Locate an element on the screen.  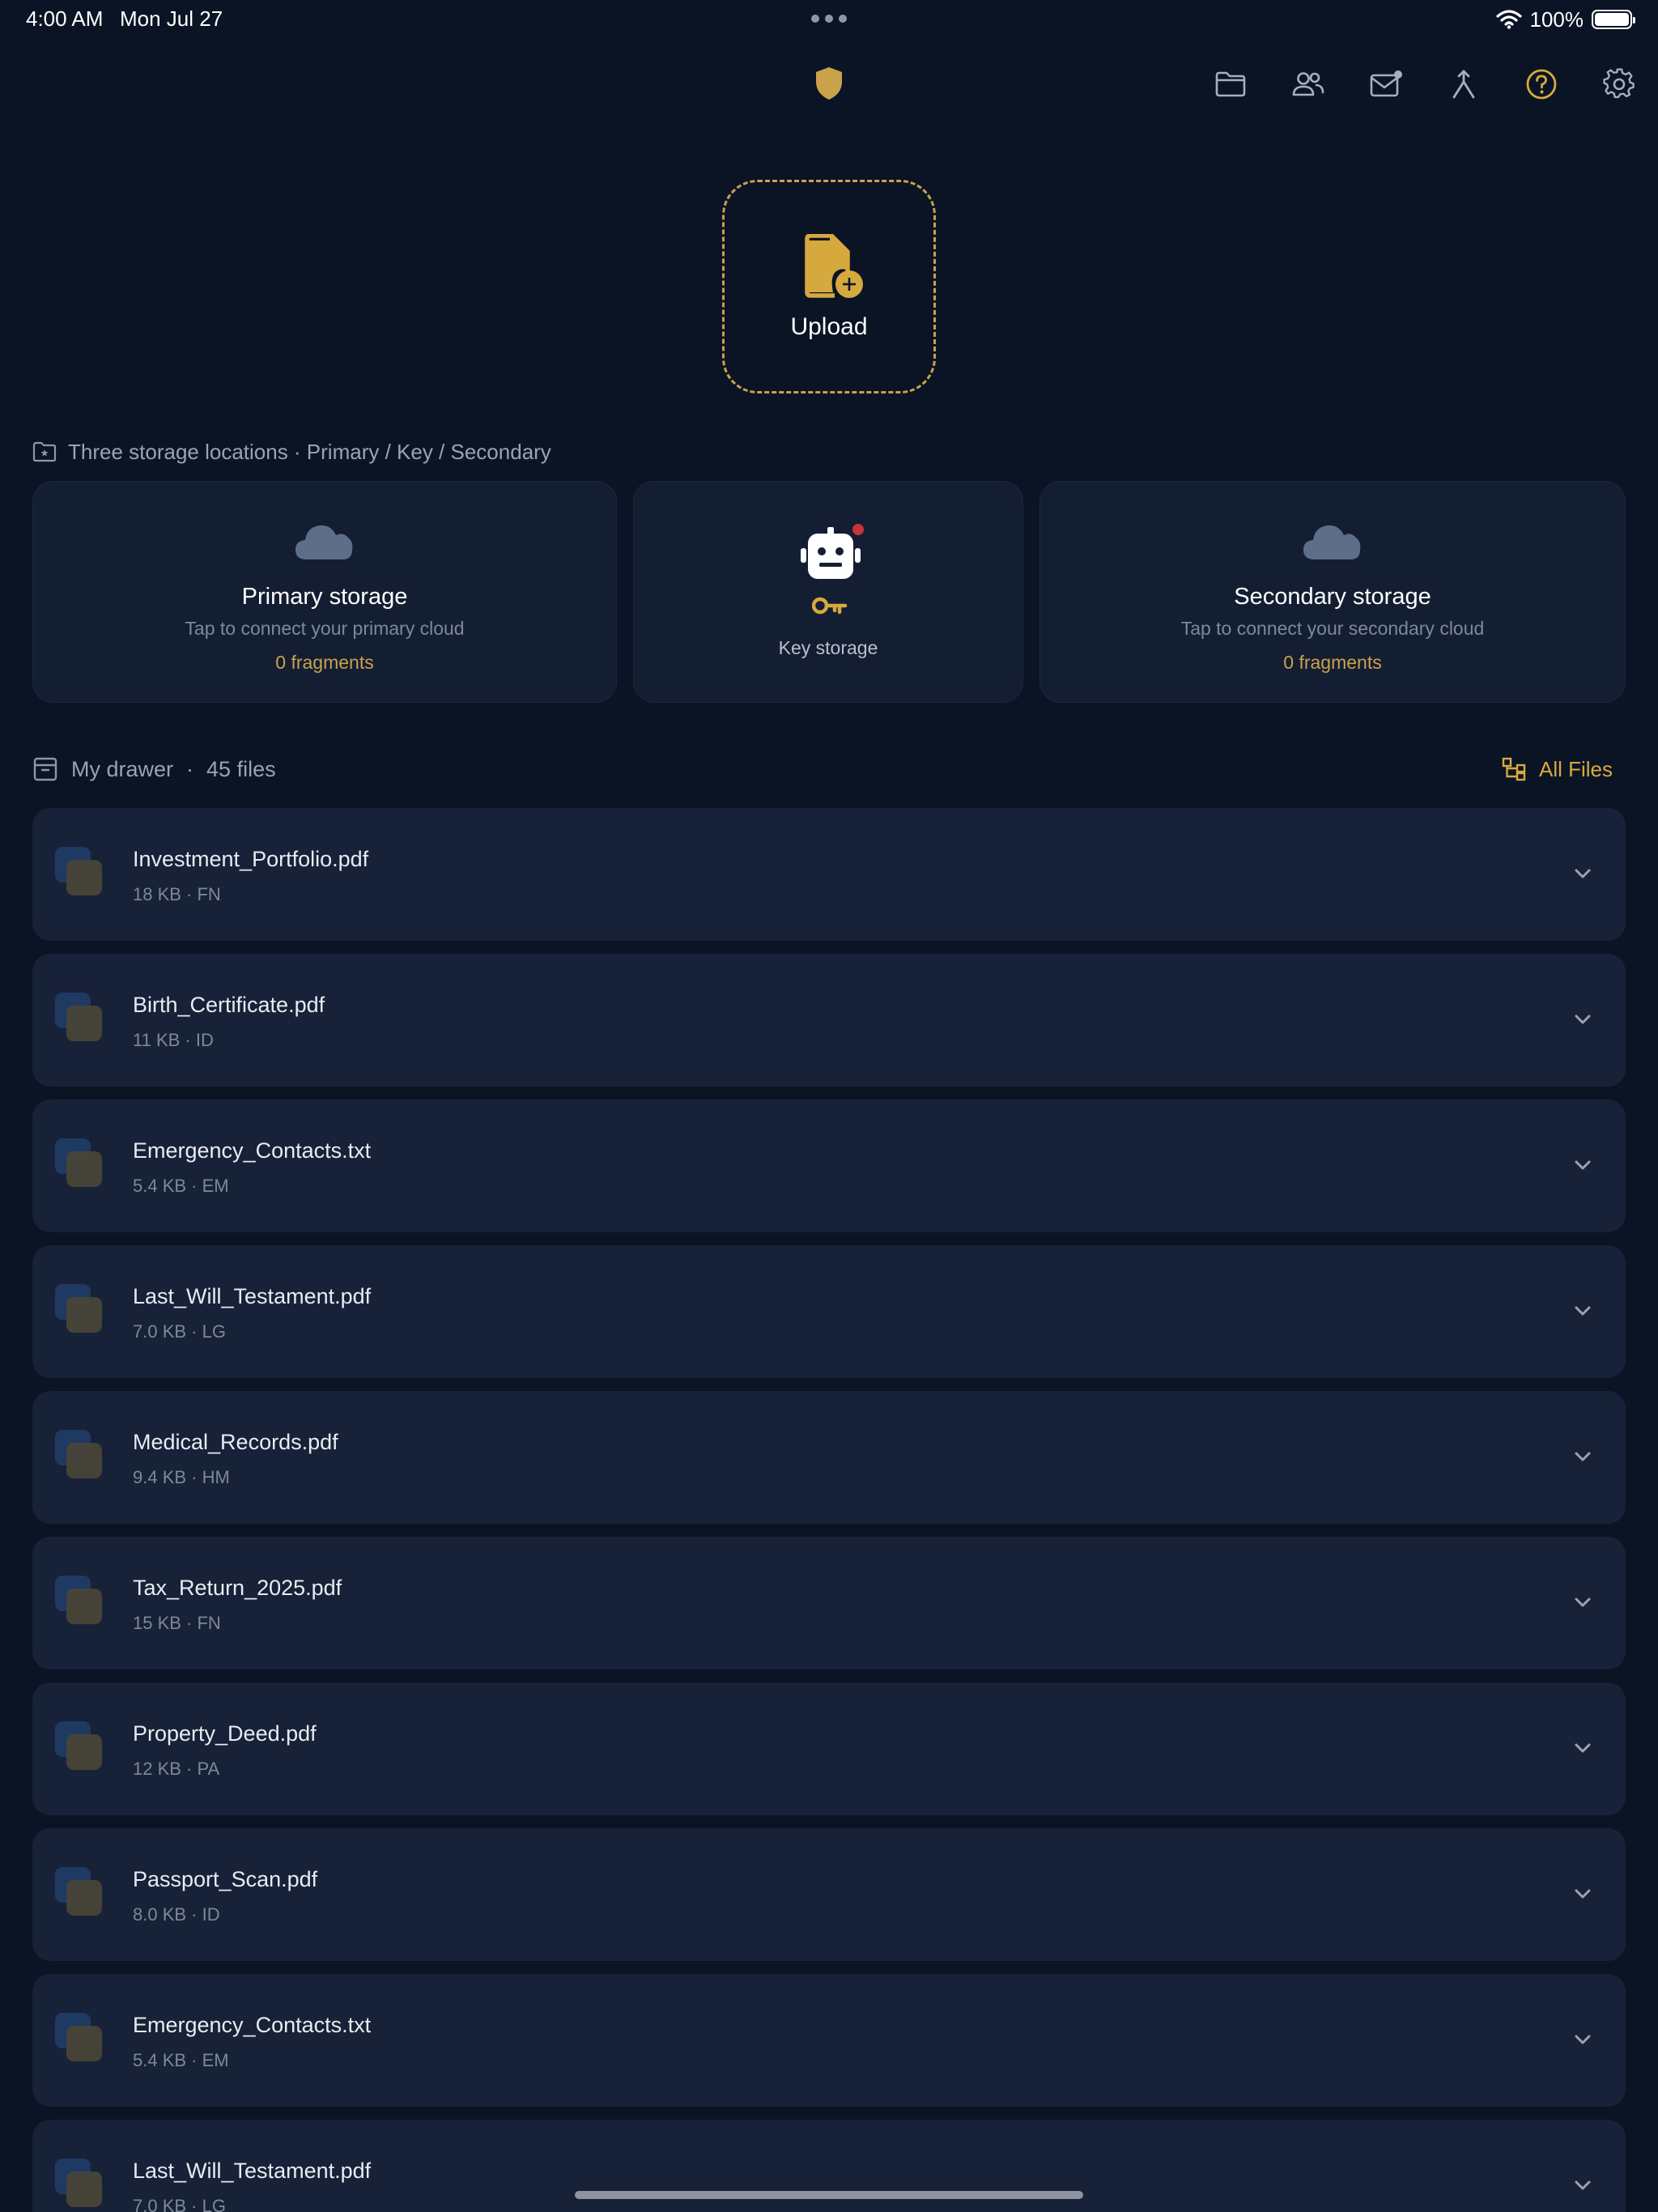
secondary-storage-fragments: 0 fragments is located at coordinates (1332, 662).